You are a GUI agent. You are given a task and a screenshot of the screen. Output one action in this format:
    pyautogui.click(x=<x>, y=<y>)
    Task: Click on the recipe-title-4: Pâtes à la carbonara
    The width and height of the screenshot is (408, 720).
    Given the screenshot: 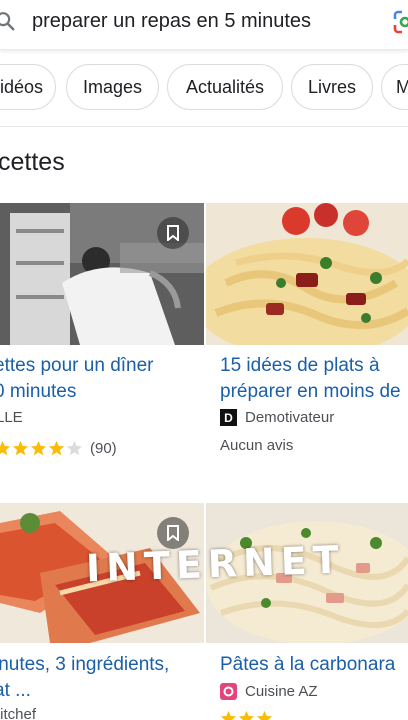 What is the action you would take?
    pyautogui.click(x=314, y=665)
    